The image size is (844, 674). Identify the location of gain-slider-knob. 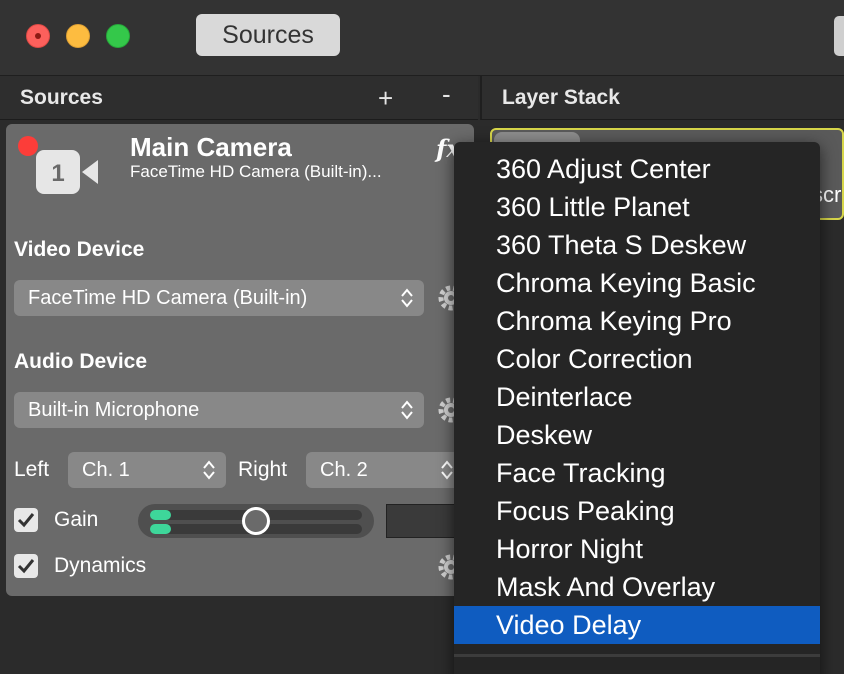
(256, 521).